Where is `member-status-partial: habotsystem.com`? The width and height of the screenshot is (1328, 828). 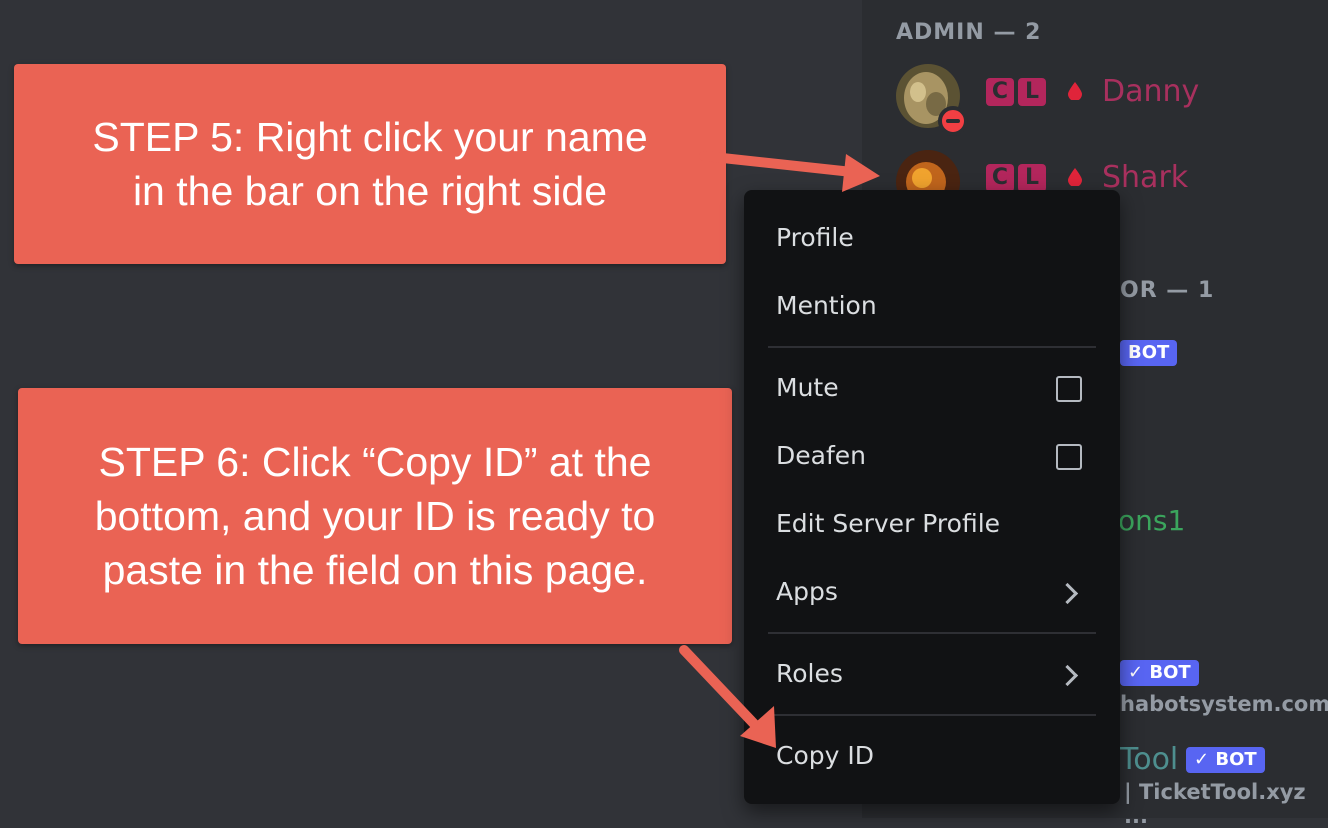
member-status-partial: habotsystem.com is located at coordinates (1224, 704).